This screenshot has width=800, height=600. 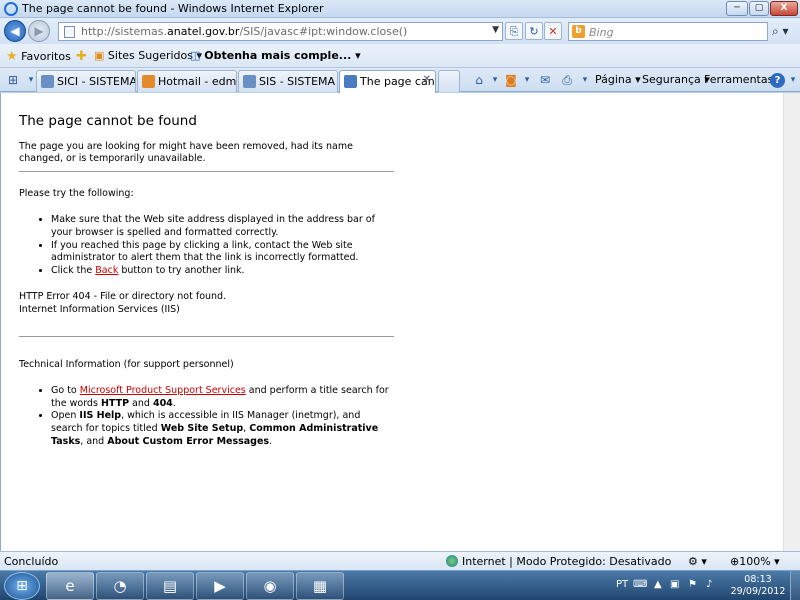 I want to click on clock-time: 08:13, so click(x=758, y=579).